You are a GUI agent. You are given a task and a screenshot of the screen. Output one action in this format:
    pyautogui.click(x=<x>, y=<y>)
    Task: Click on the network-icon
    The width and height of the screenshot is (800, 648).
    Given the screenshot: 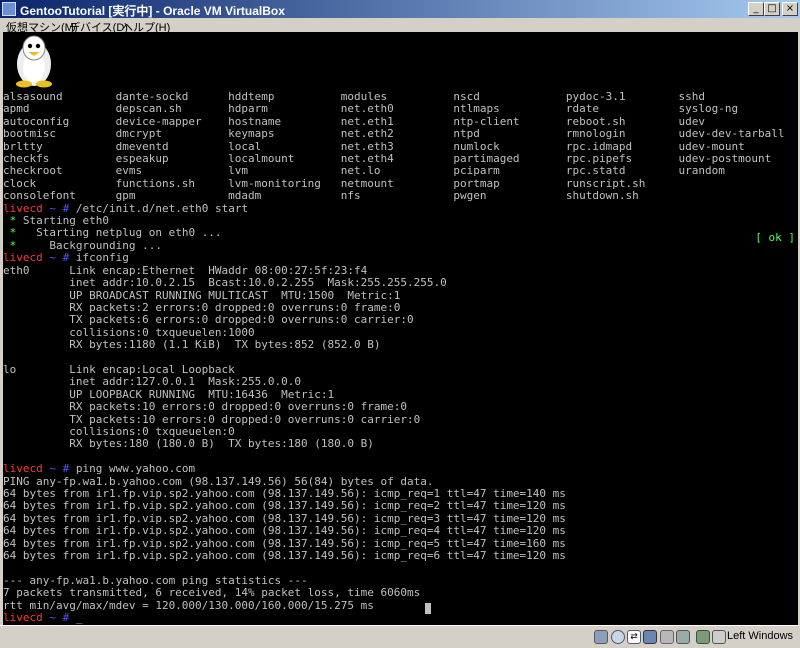 What is the action you would take?
    pyautogui.click(x=650, y=637)
    